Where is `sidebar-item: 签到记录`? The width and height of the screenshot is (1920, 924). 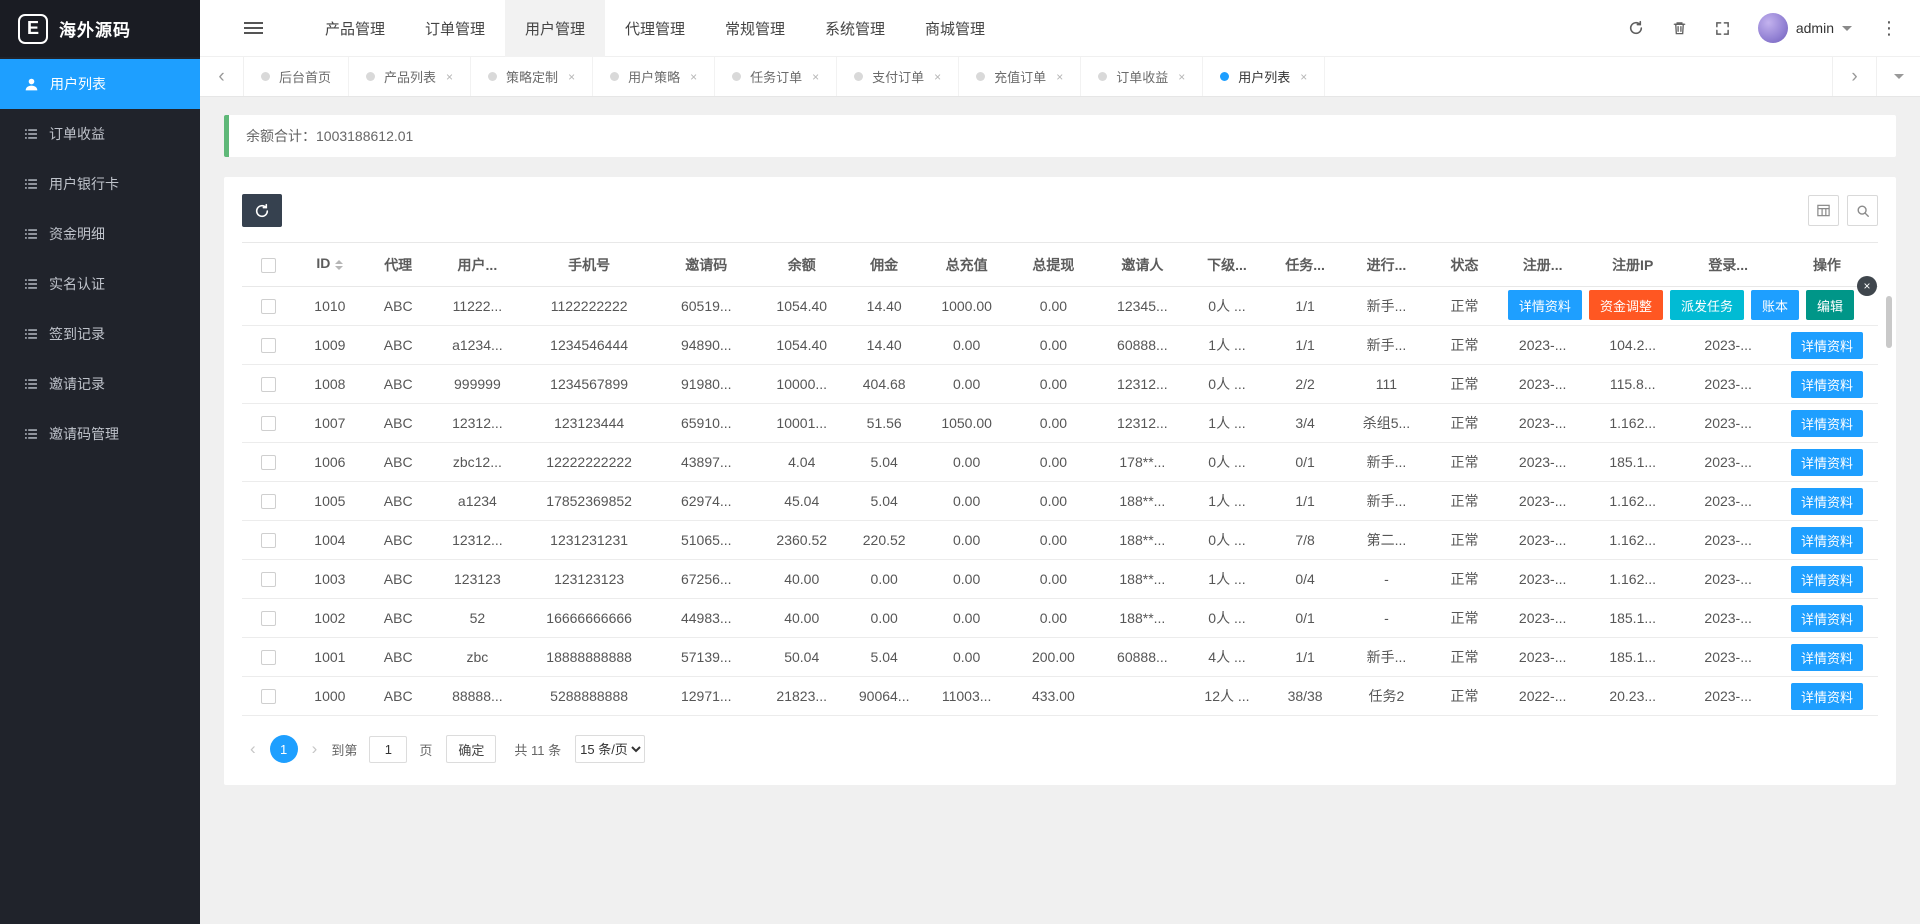 sidebar-item: 签到记录 is located at coordinates (100, 334).